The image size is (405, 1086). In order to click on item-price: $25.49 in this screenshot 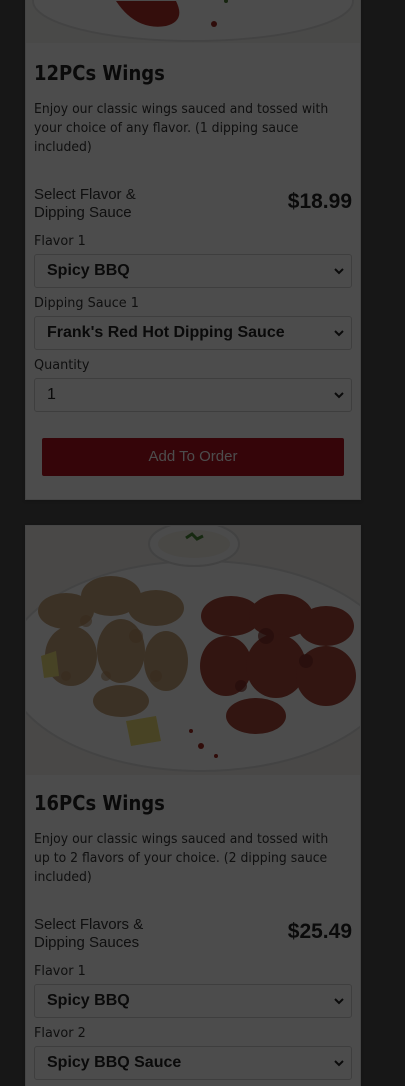, I will do `click(319, 931)`.